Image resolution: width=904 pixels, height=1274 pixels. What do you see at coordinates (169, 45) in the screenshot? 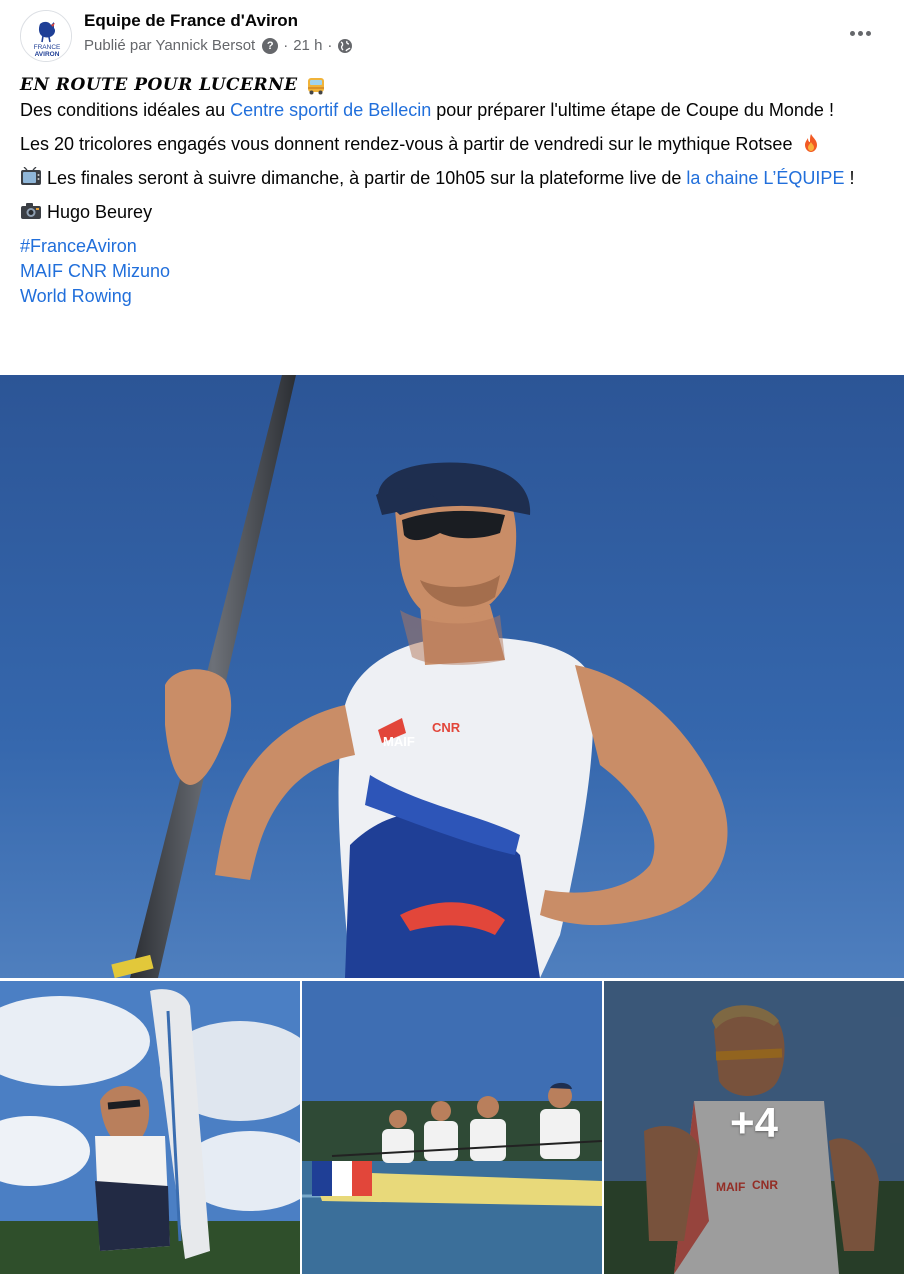
I see `published-by: Publié par Yannick Bersot` at bounding box center [169, 45].